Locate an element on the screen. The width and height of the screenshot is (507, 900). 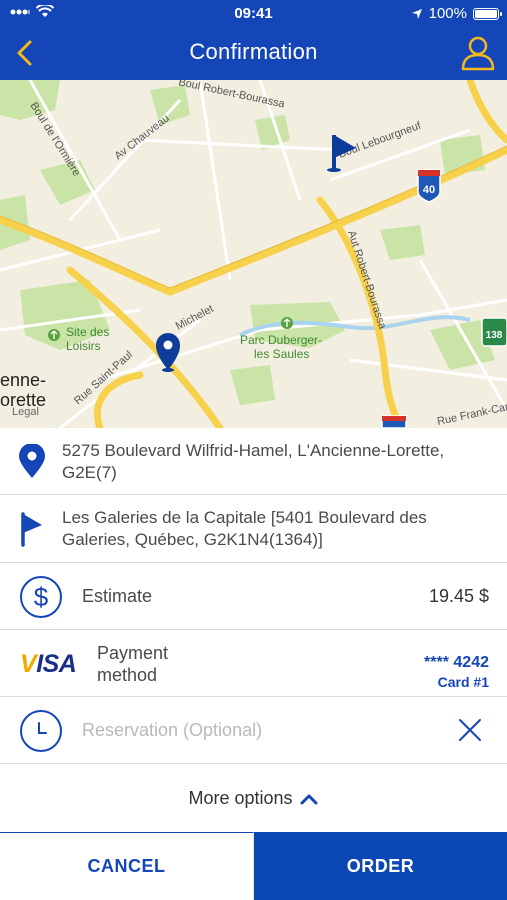
clock-icon is located at coordinates (41, 731).